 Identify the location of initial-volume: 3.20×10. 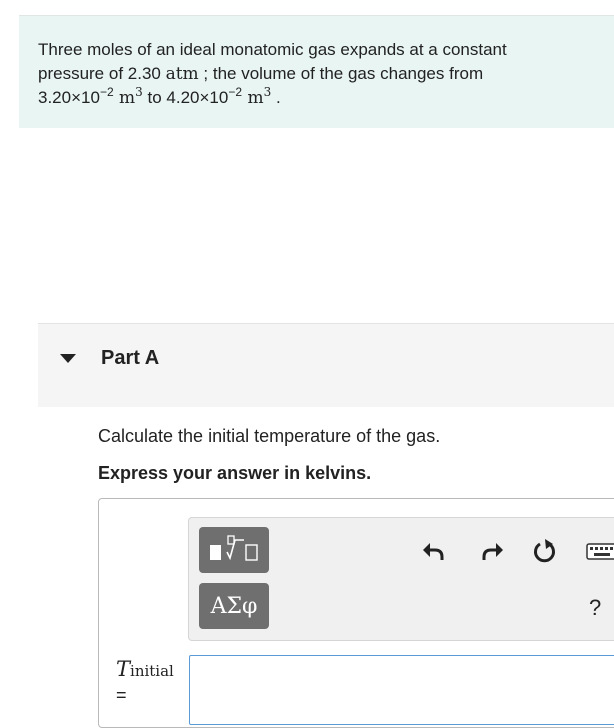
(69, 97).